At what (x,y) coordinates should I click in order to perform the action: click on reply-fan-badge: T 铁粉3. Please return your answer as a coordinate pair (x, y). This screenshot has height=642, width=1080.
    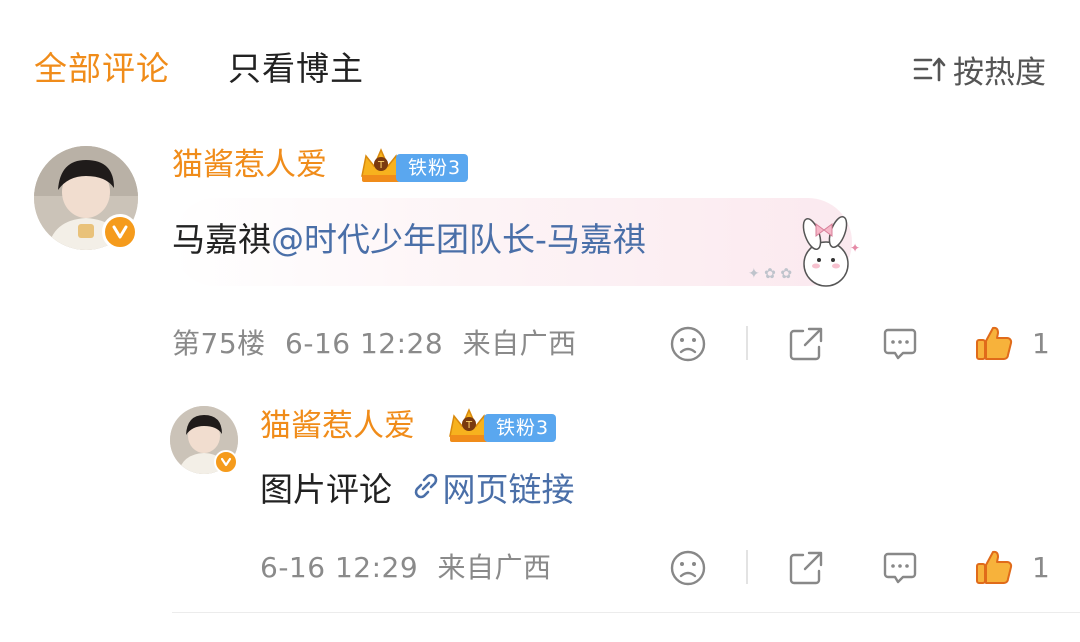
    Looking at the image, I should click on (501, 428).